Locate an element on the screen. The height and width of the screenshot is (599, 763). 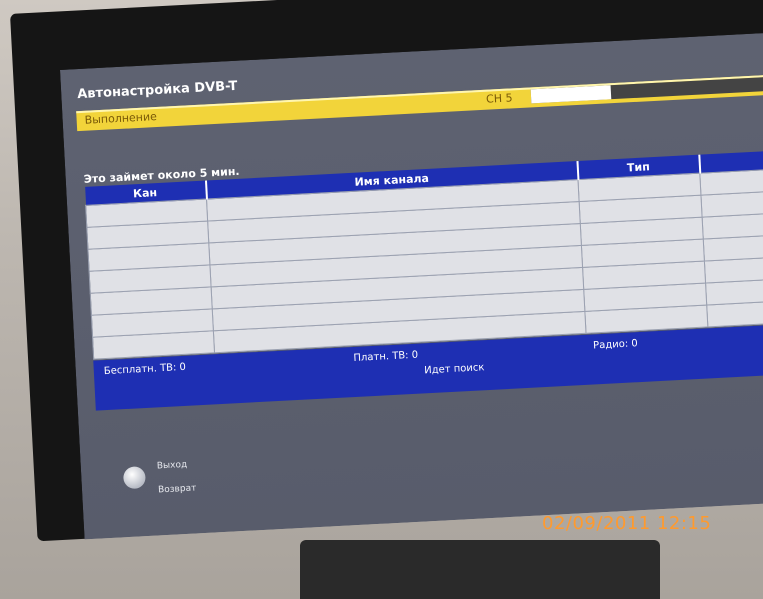
search-status: Идет поиск is located at coordinates (454, 369).